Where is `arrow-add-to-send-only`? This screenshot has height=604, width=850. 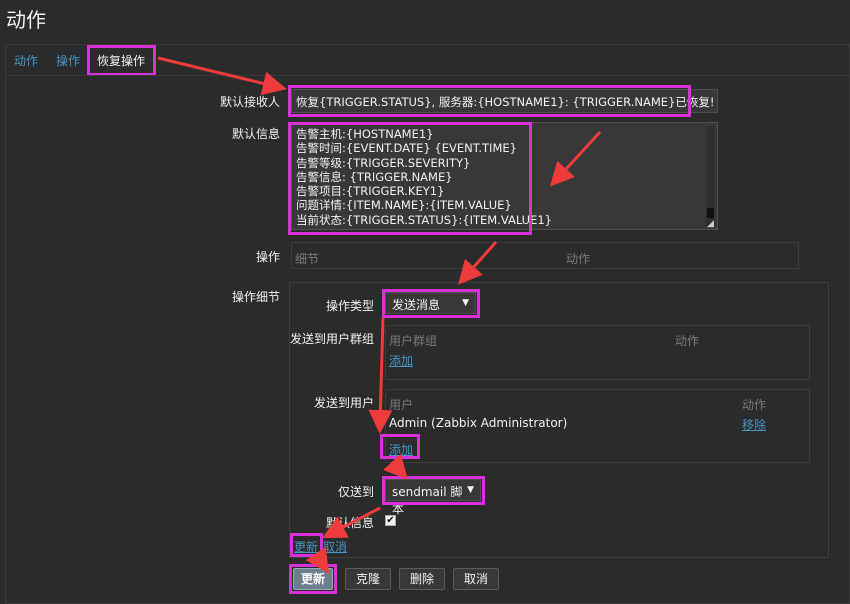
arrow-add-to-send-only is located at coordinates (396, 466).